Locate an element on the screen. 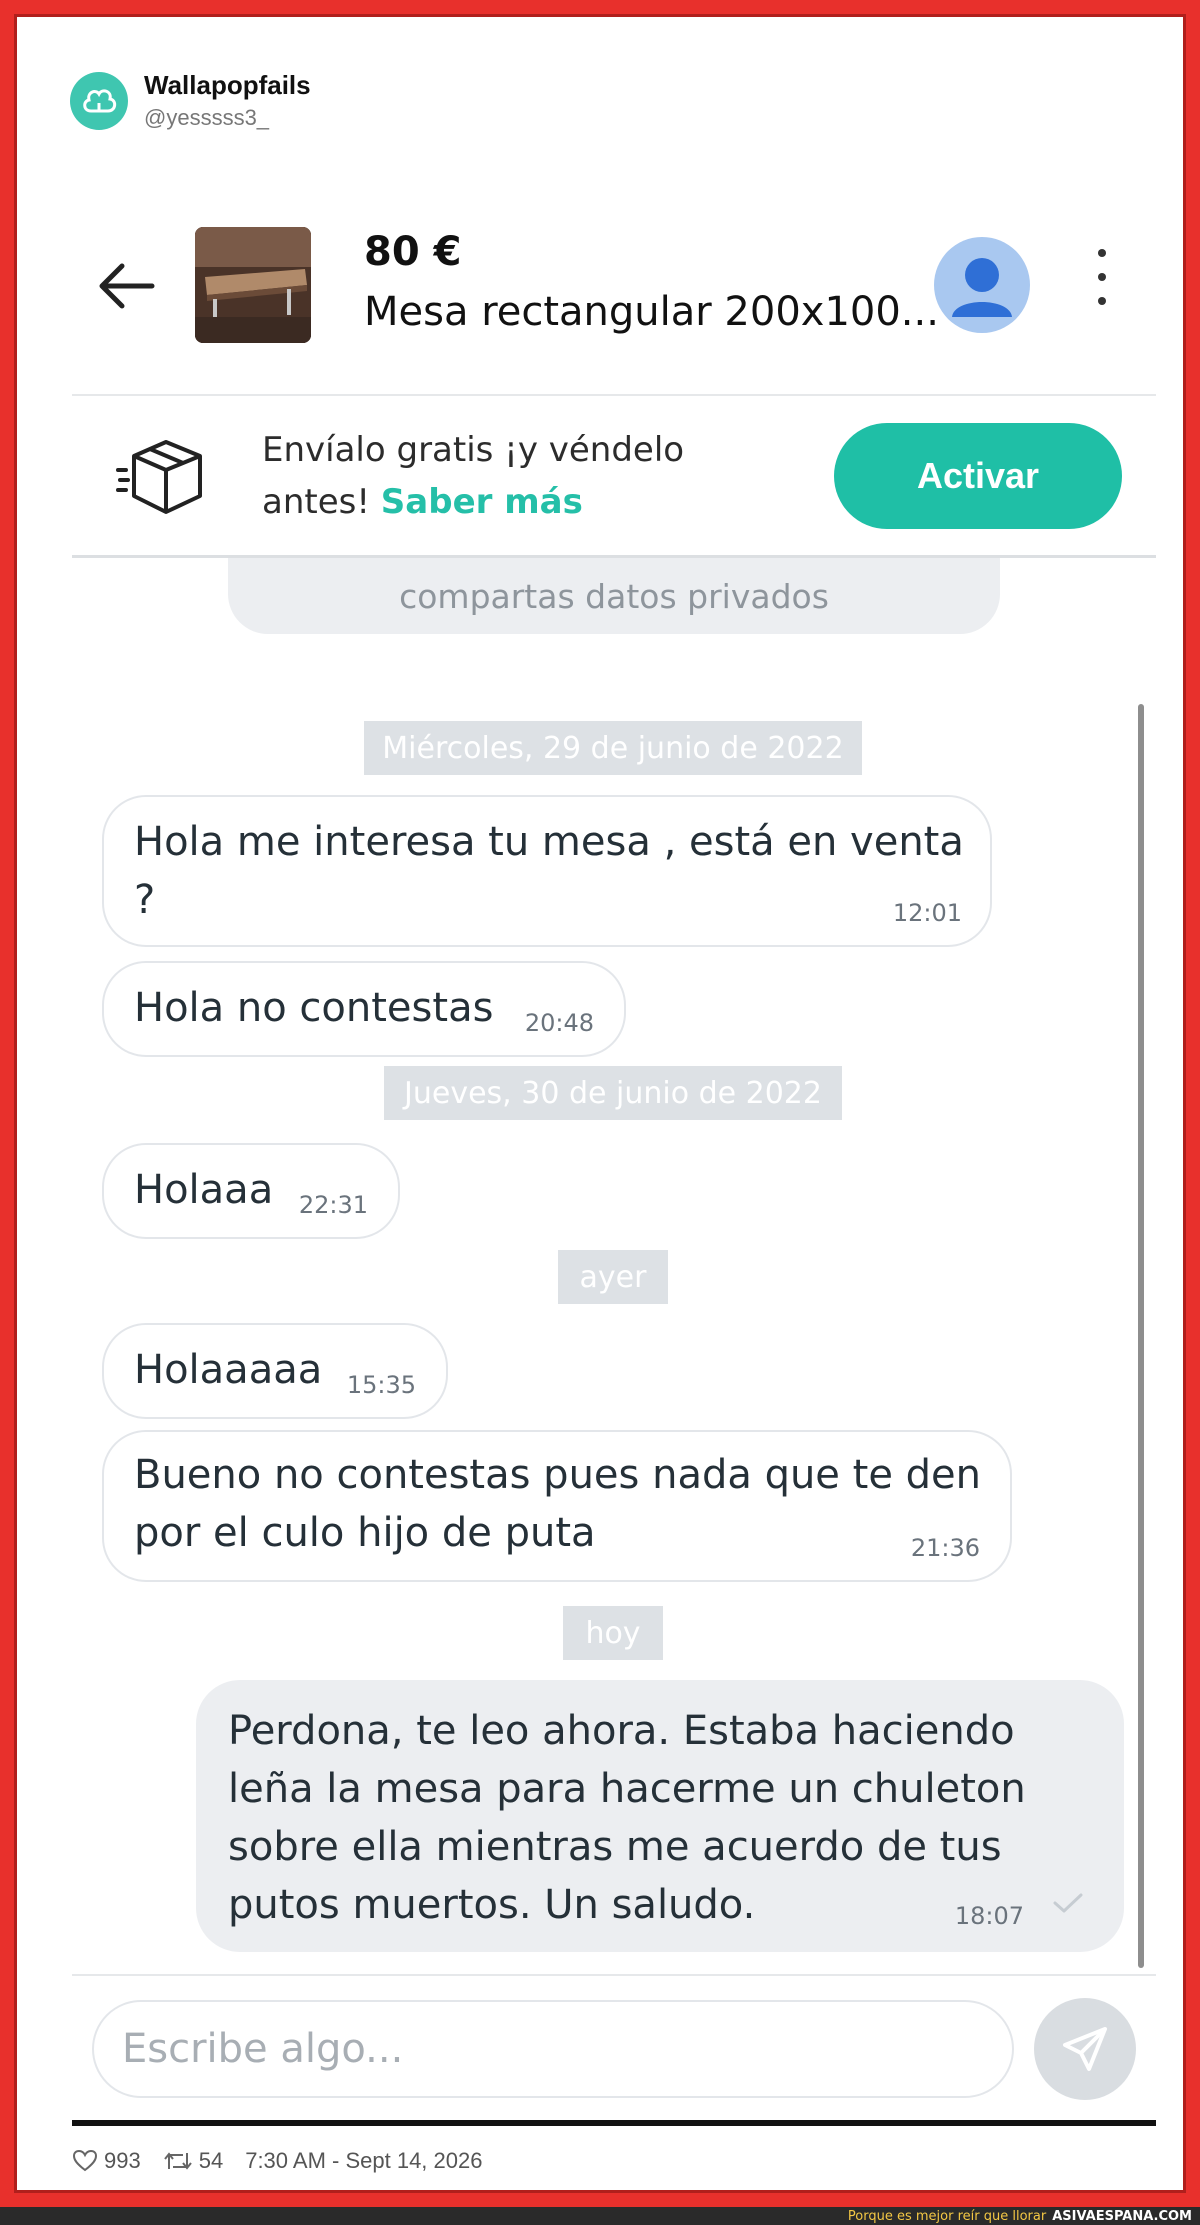 This screenshot has width=1200, height=2225. back-arrow-icon is located at coordinates (126, 288).